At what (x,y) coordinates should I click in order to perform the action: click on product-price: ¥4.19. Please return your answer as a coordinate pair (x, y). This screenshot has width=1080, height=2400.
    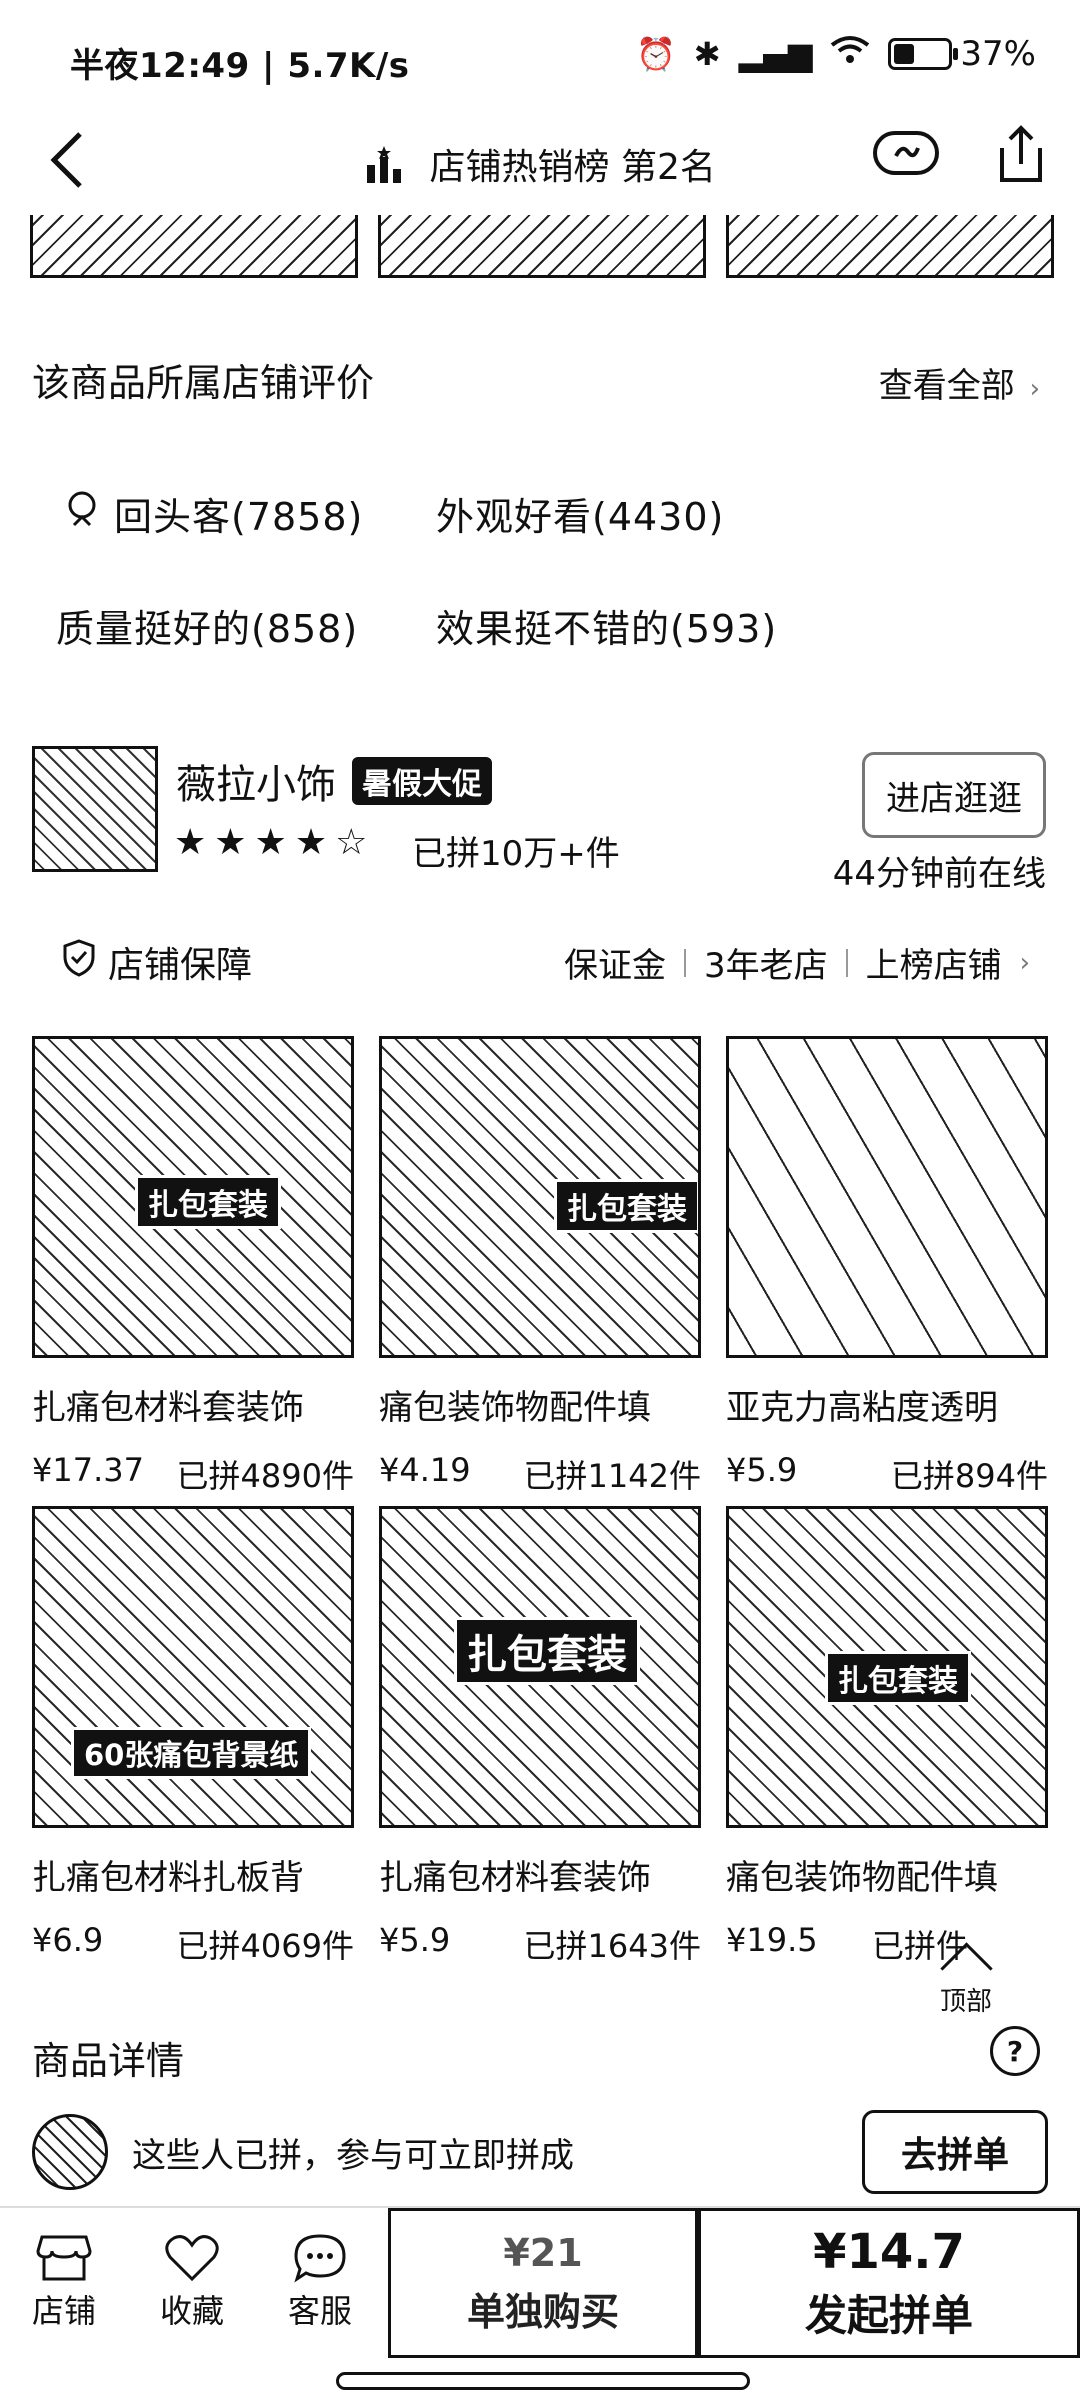
    Looking at the image, I should click on (425, 1470).